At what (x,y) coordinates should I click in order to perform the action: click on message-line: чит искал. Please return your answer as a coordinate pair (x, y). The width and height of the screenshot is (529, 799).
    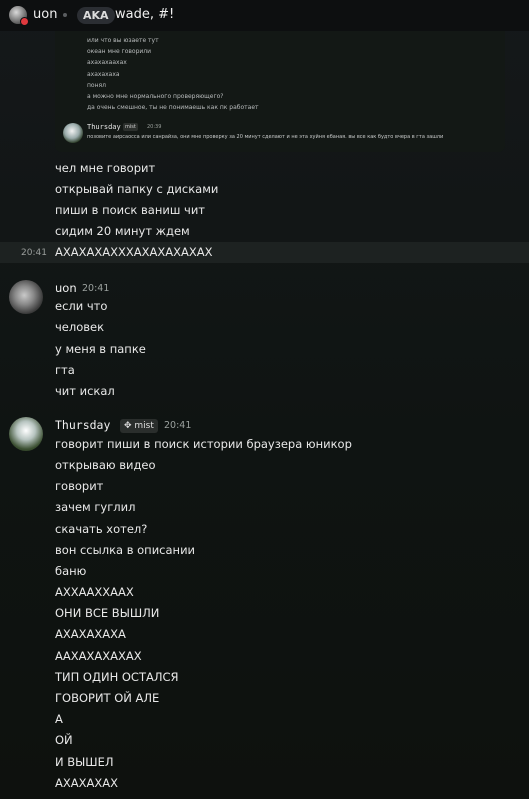
    Looking at the image, I should click on (85, 391).